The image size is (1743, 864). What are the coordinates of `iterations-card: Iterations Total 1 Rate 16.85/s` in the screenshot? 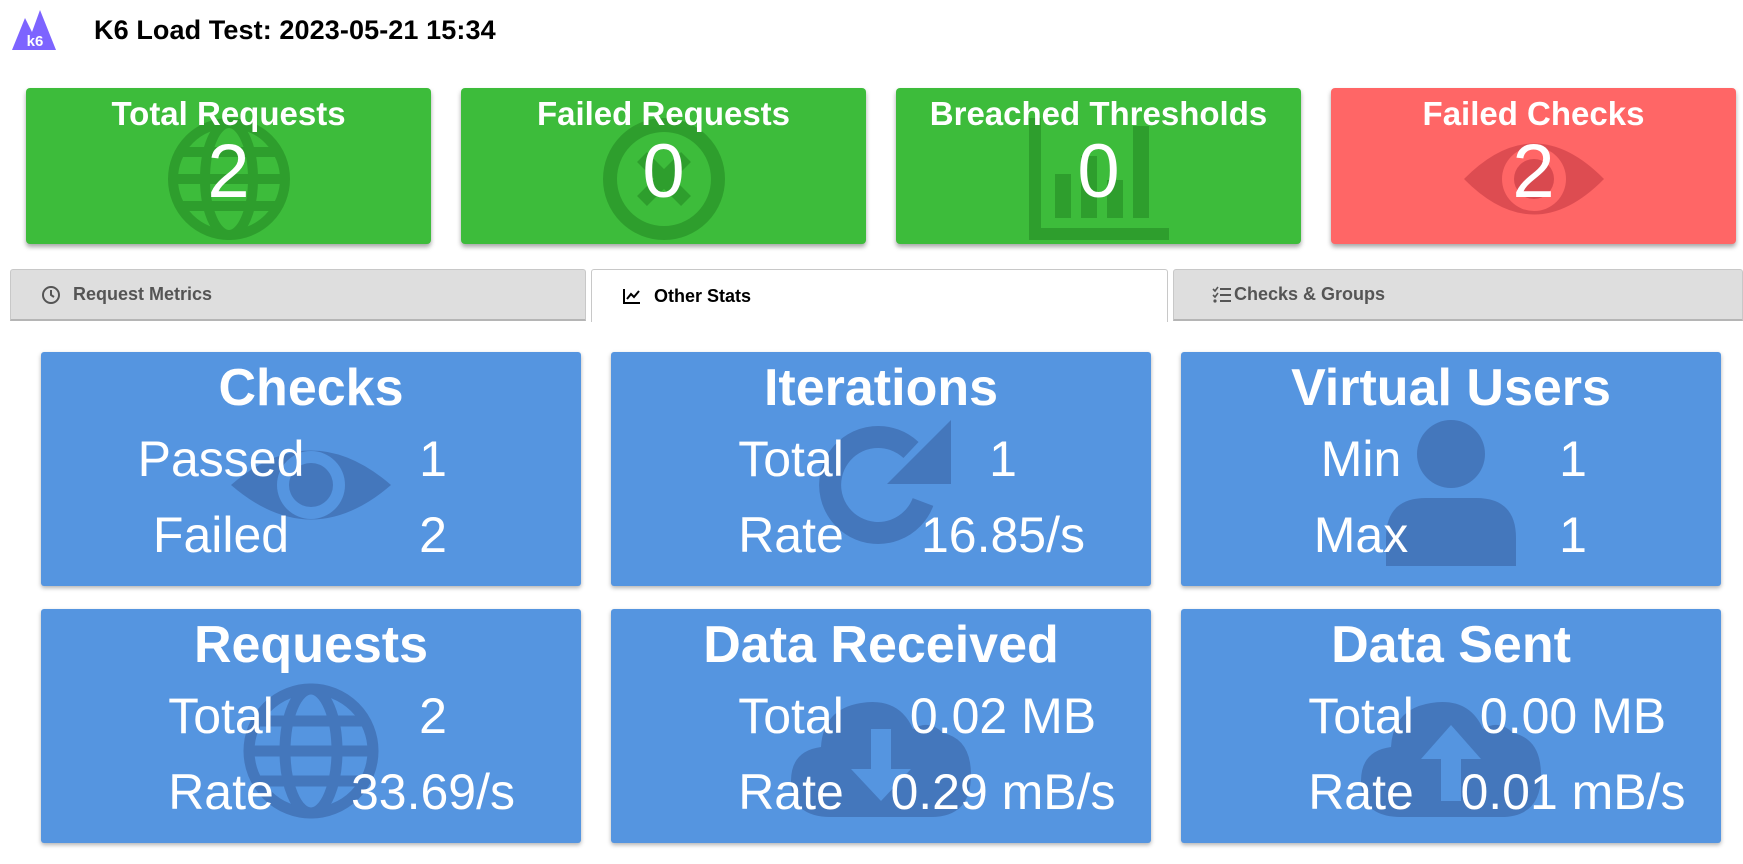 It's located at (881, 469).